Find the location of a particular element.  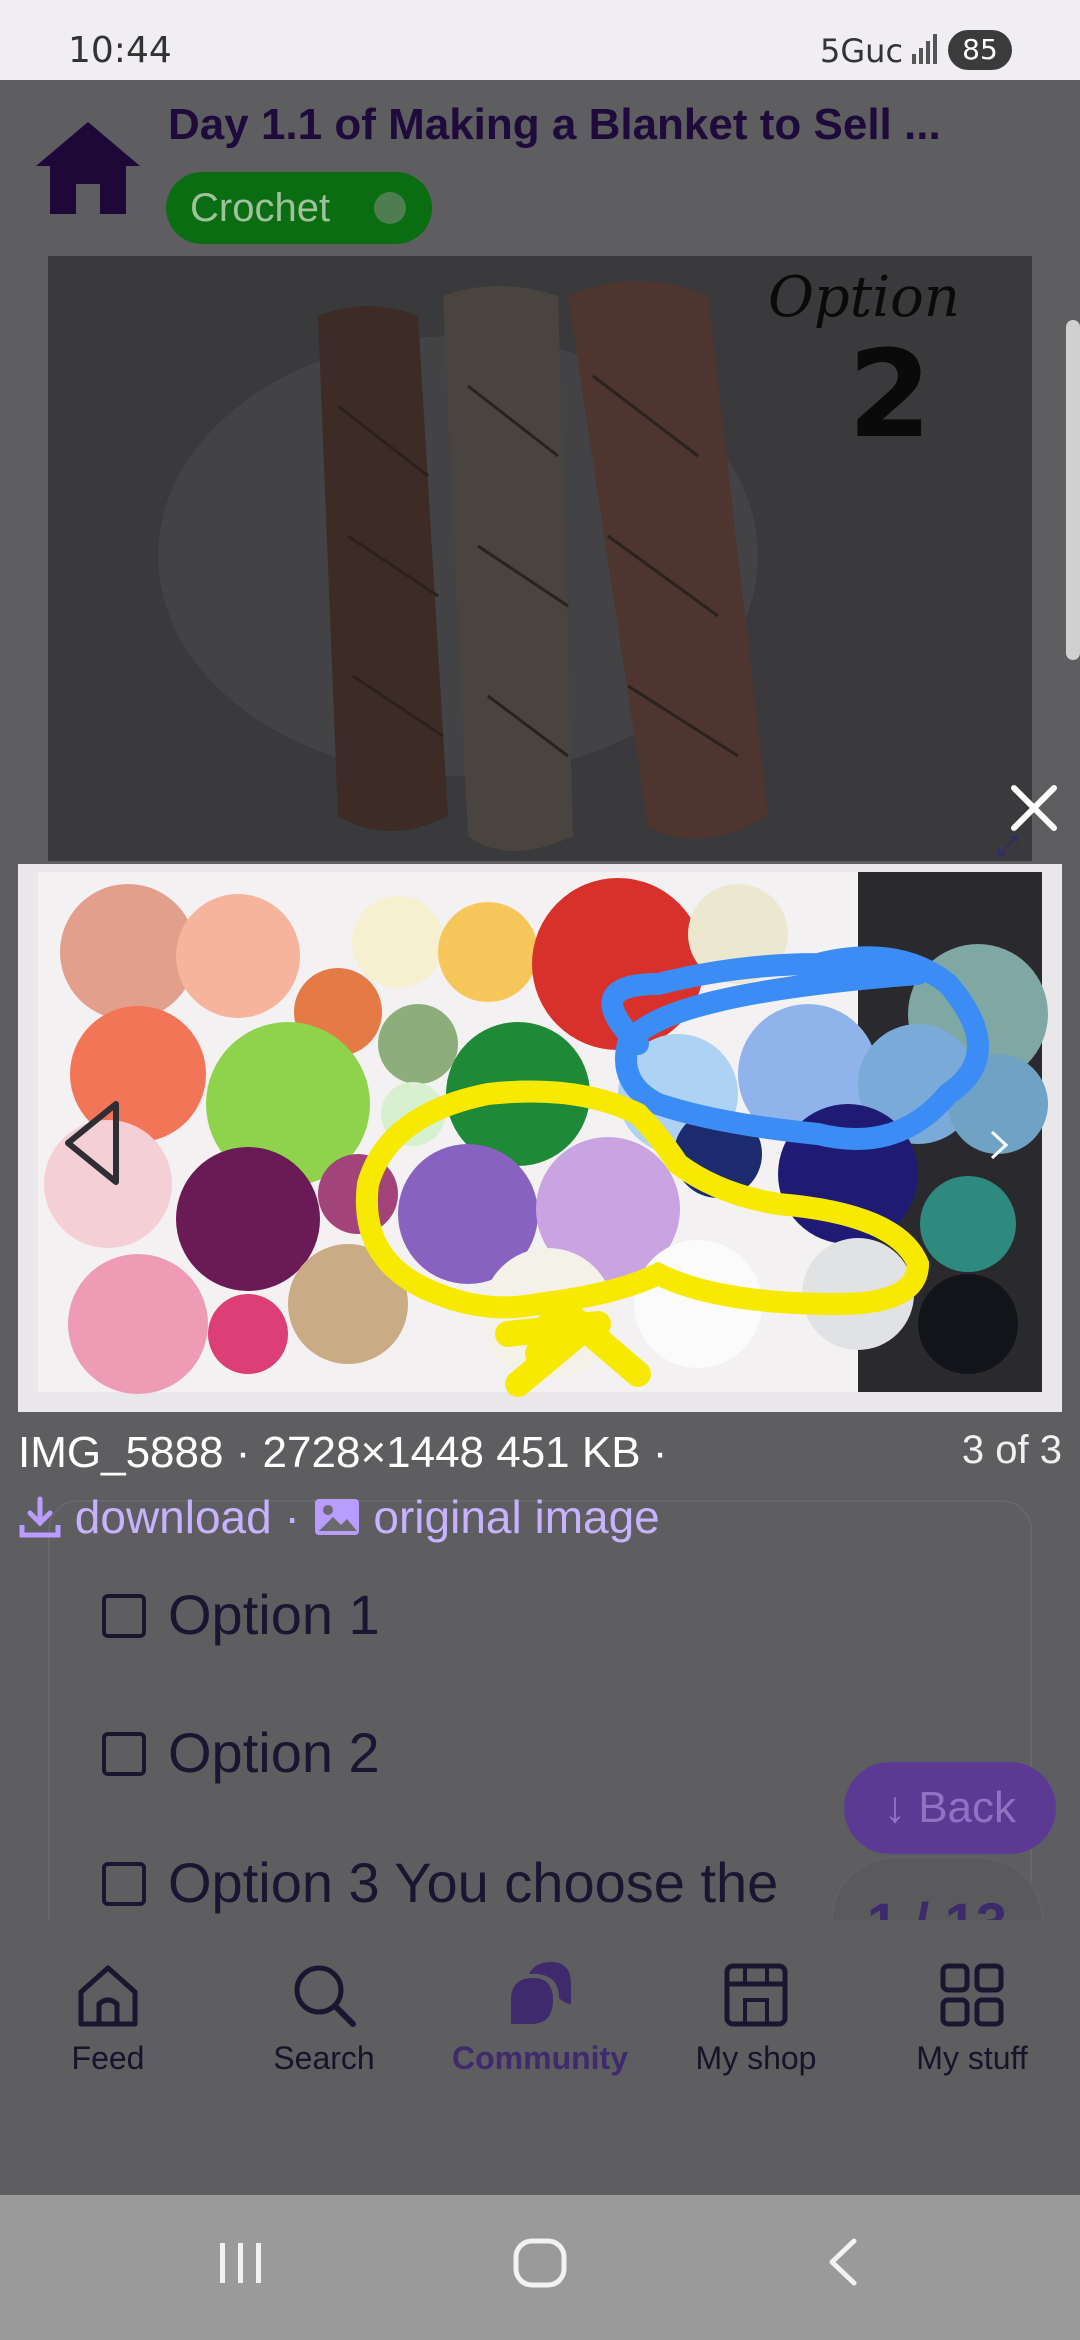

image-counter: 3 of 3 is located at coordinates (1011, 1450).